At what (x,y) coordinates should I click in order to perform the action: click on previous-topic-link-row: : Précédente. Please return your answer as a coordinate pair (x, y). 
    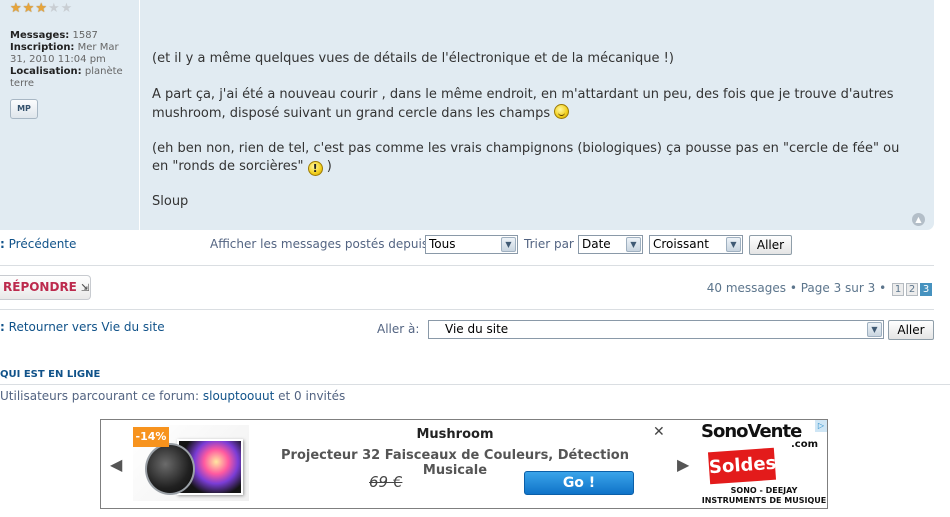
    Looking at the image, I should click on (38, 244).